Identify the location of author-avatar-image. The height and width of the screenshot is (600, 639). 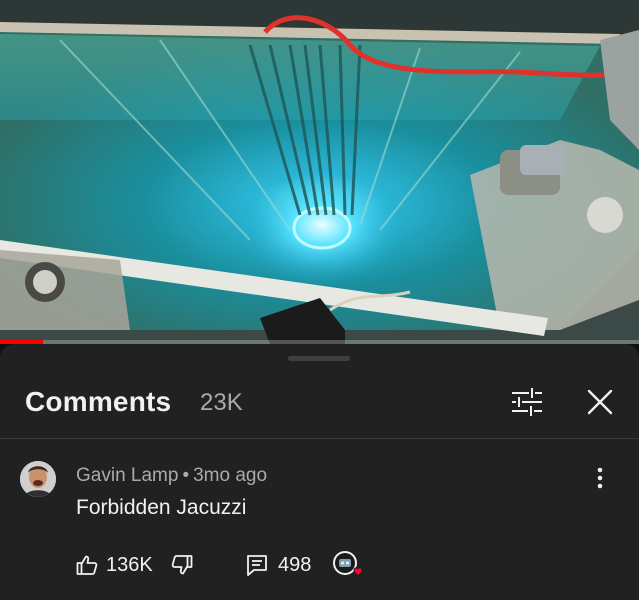
(38, 479).